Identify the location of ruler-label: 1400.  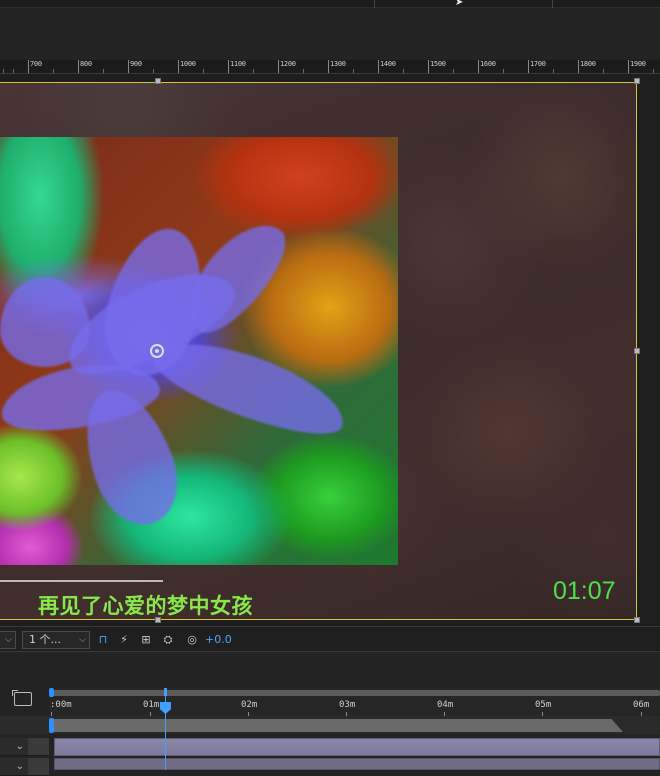
(388, 64).